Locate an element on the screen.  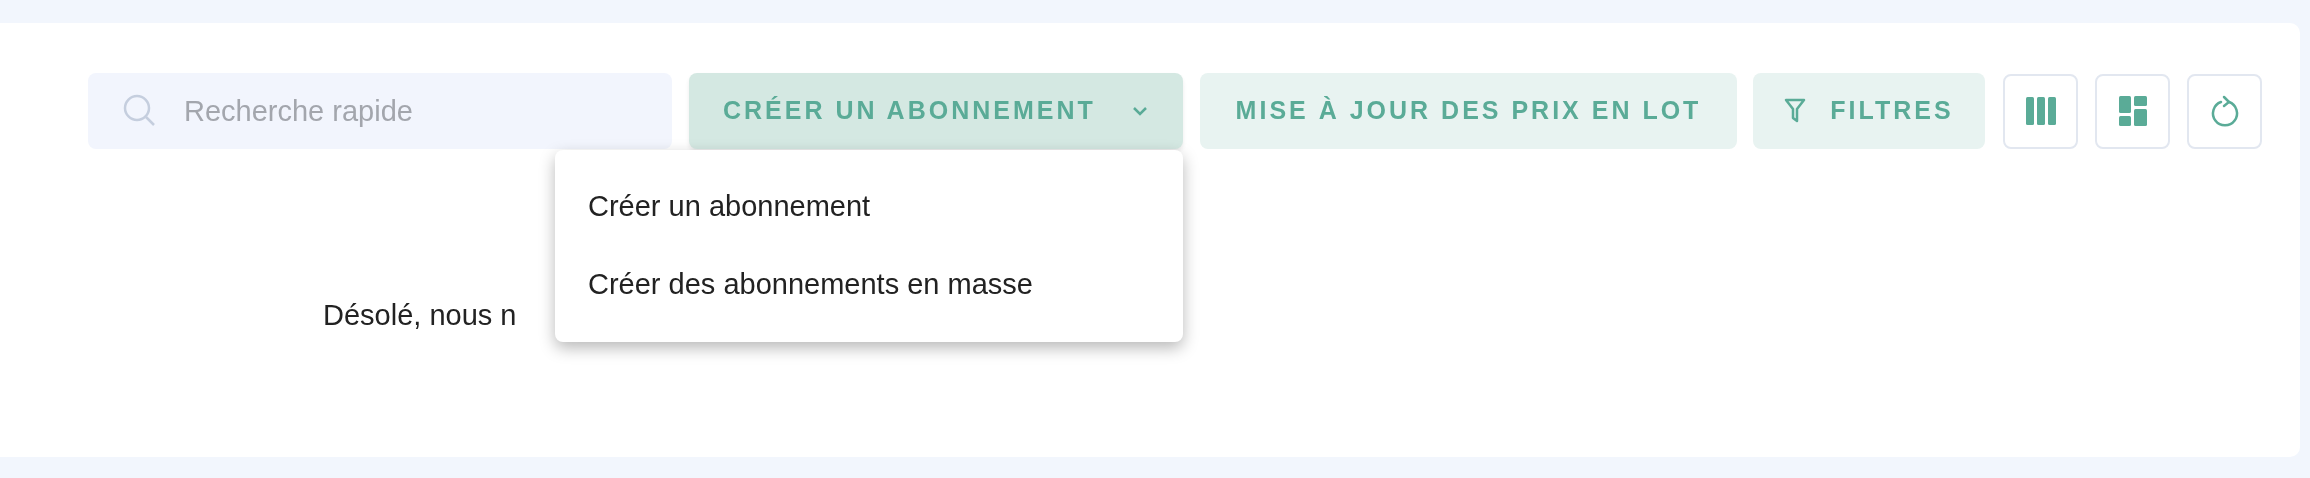
columns-button is located at coordinates (2040, 111).